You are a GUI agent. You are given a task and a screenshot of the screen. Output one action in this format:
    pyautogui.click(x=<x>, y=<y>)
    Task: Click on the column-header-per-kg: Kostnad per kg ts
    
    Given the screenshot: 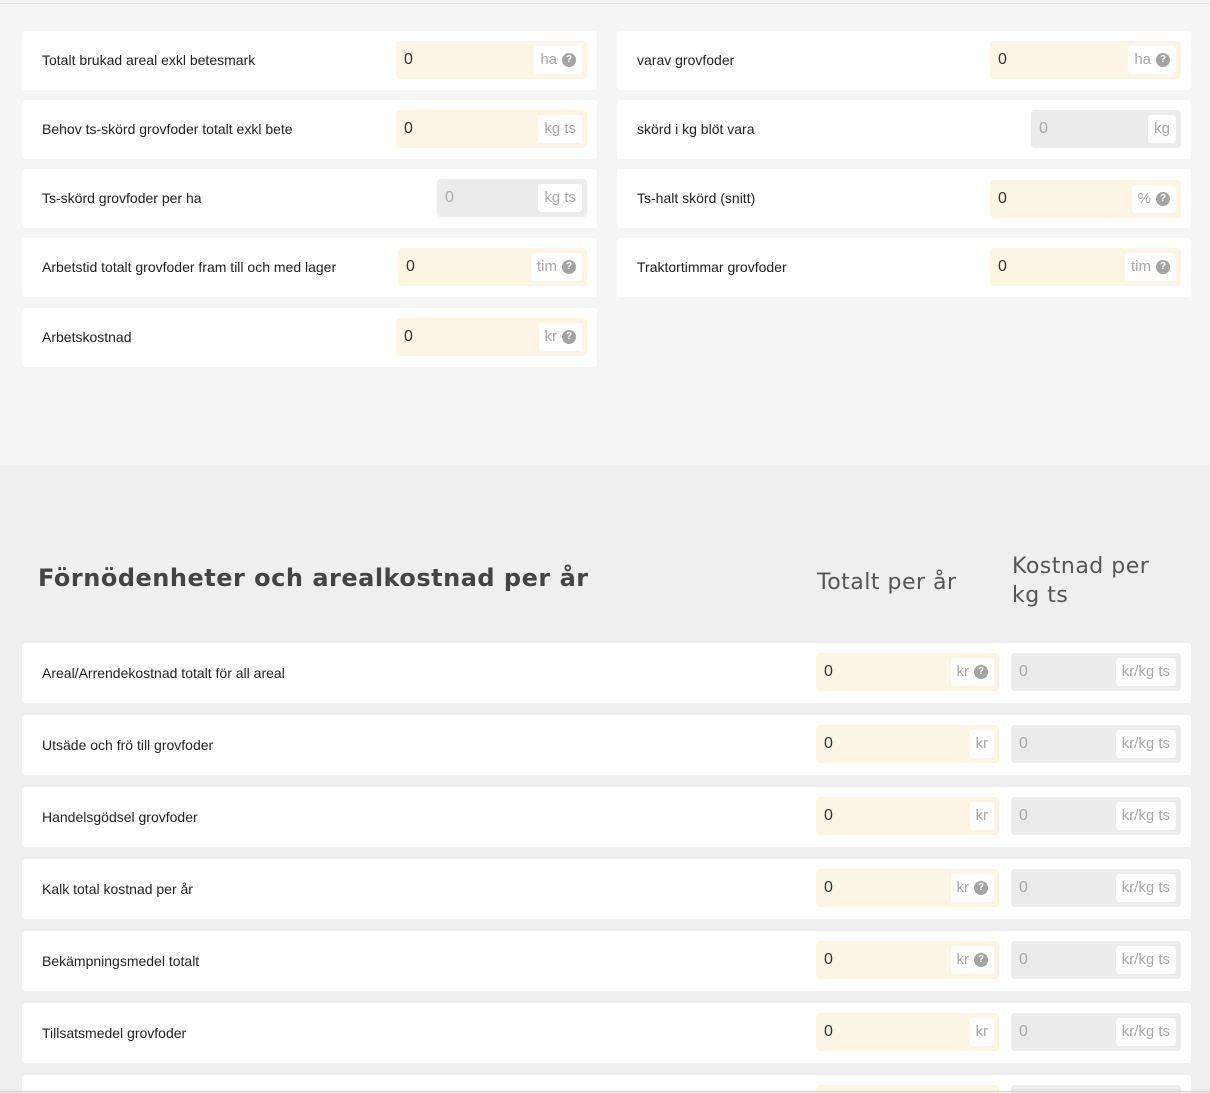 What is the action you would take?
    pyautogui.click(x=1081, y=581)
    